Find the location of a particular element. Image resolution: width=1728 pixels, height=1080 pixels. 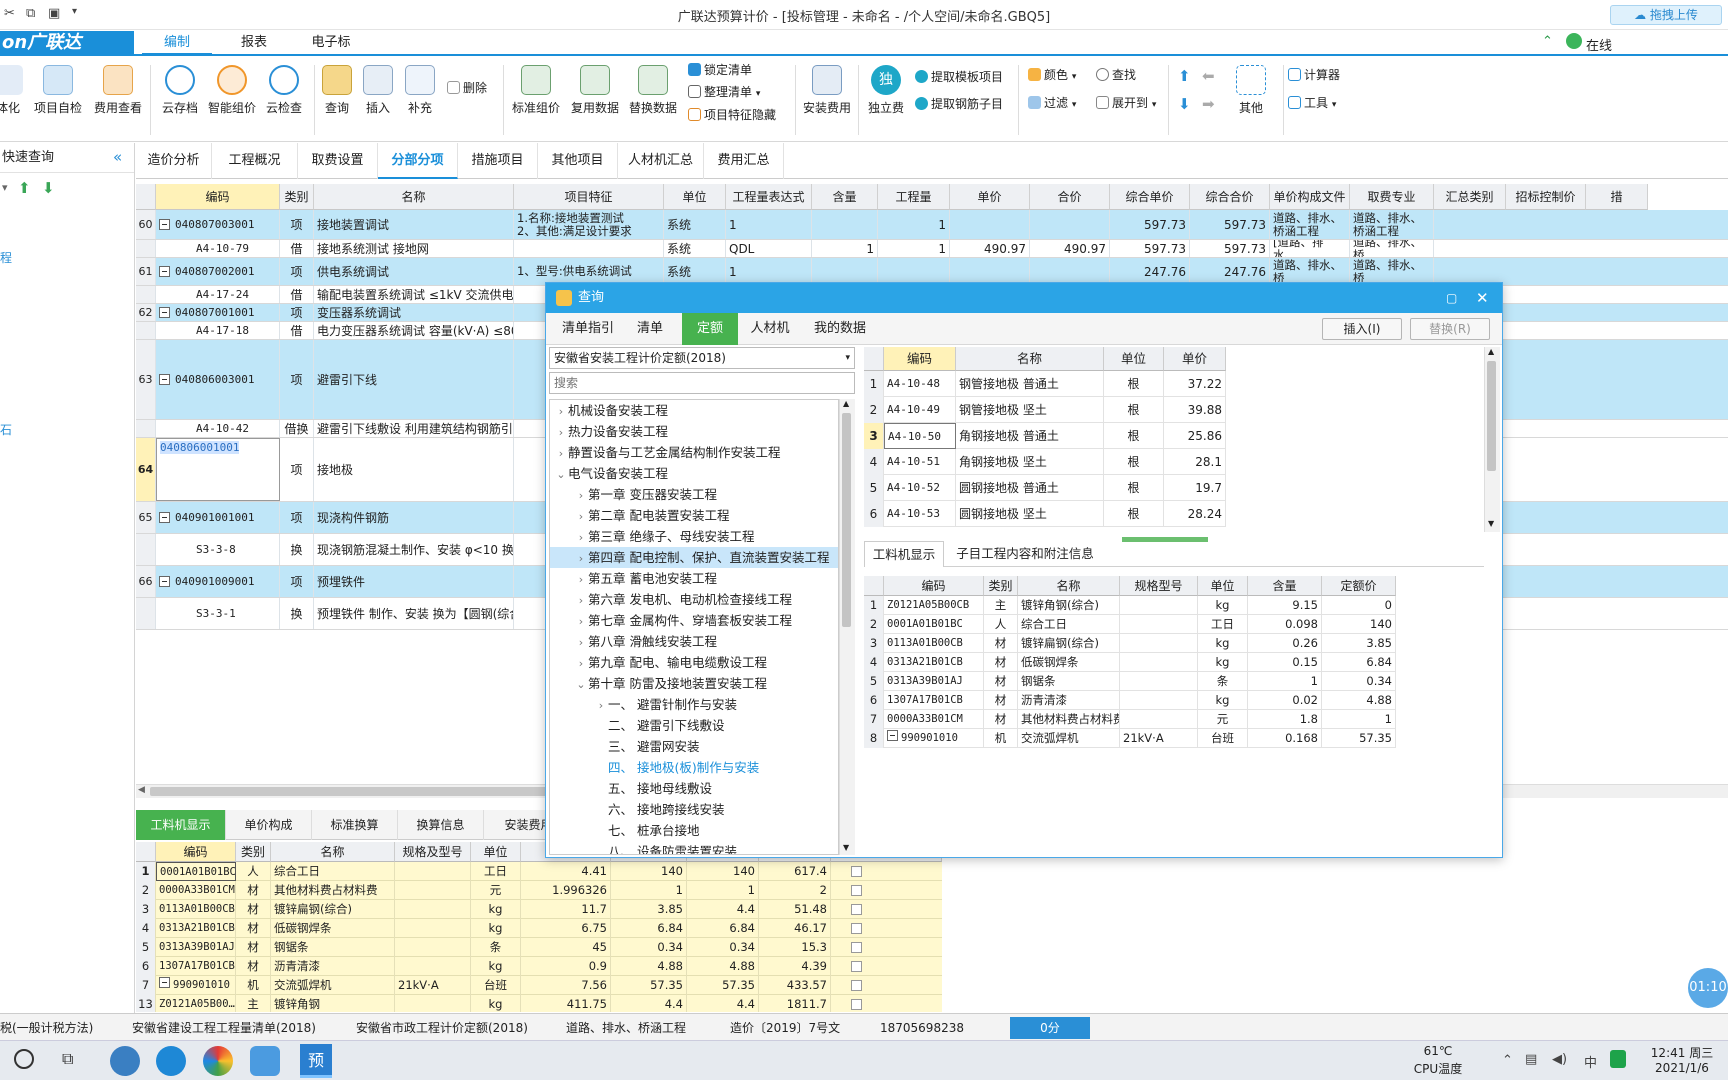

cell-type: 换 is located at coordinates (297, 613).